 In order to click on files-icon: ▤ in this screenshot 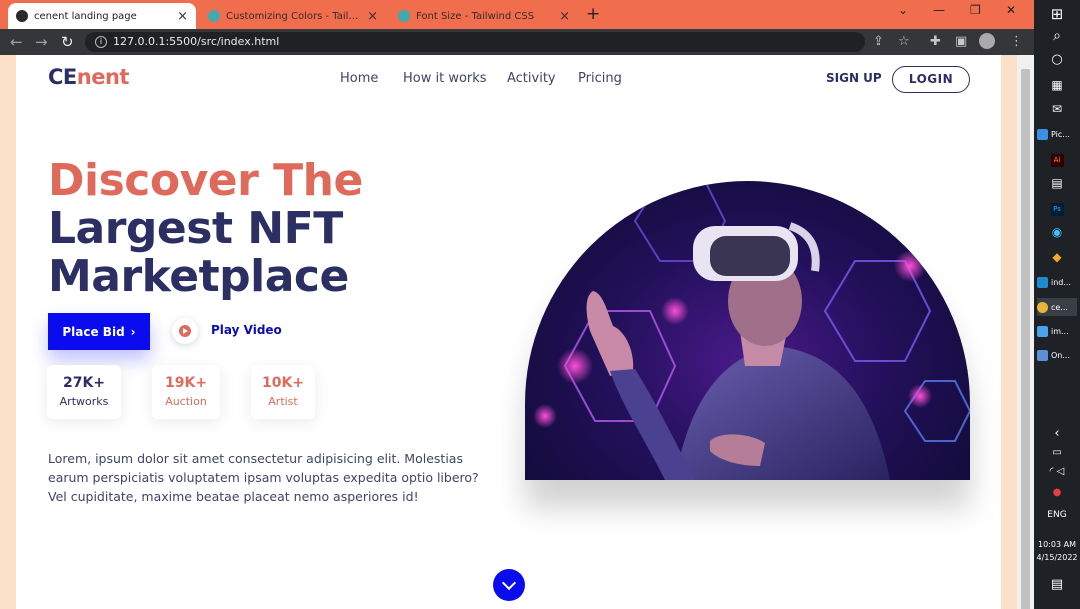, I will do `click(1057, 183)`.